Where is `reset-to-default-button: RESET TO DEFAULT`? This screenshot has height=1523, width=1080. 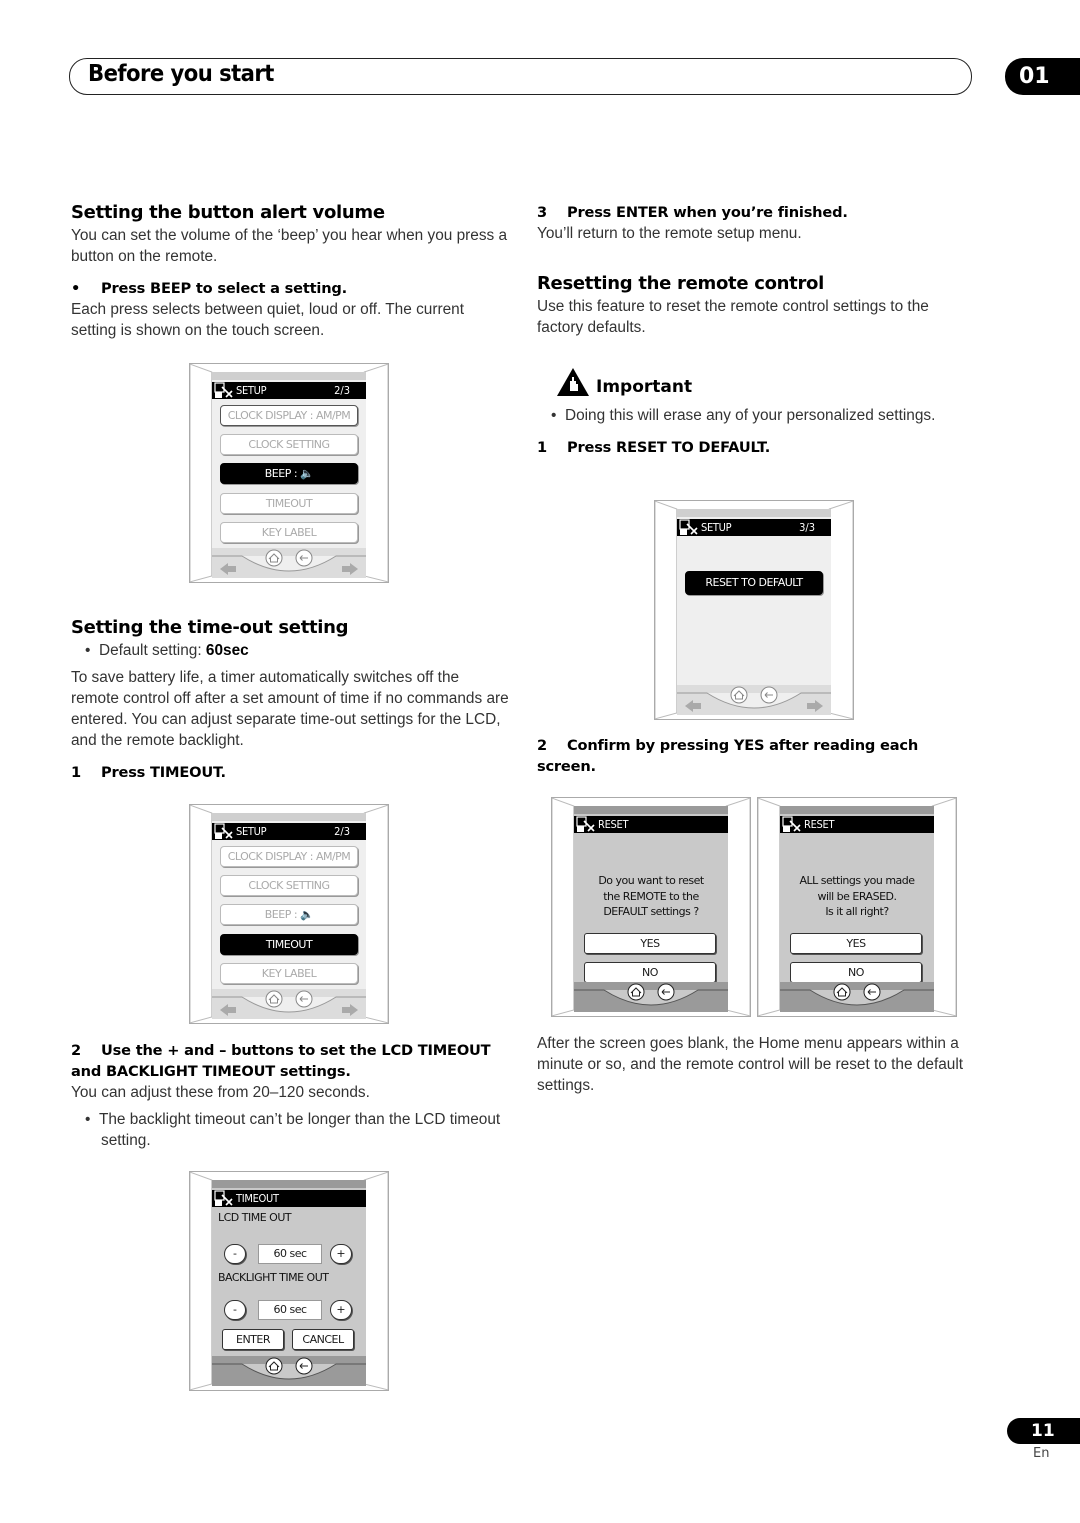
reset-to-default-button: RESET TO DEFAULT is located at coordinates (754, 583).